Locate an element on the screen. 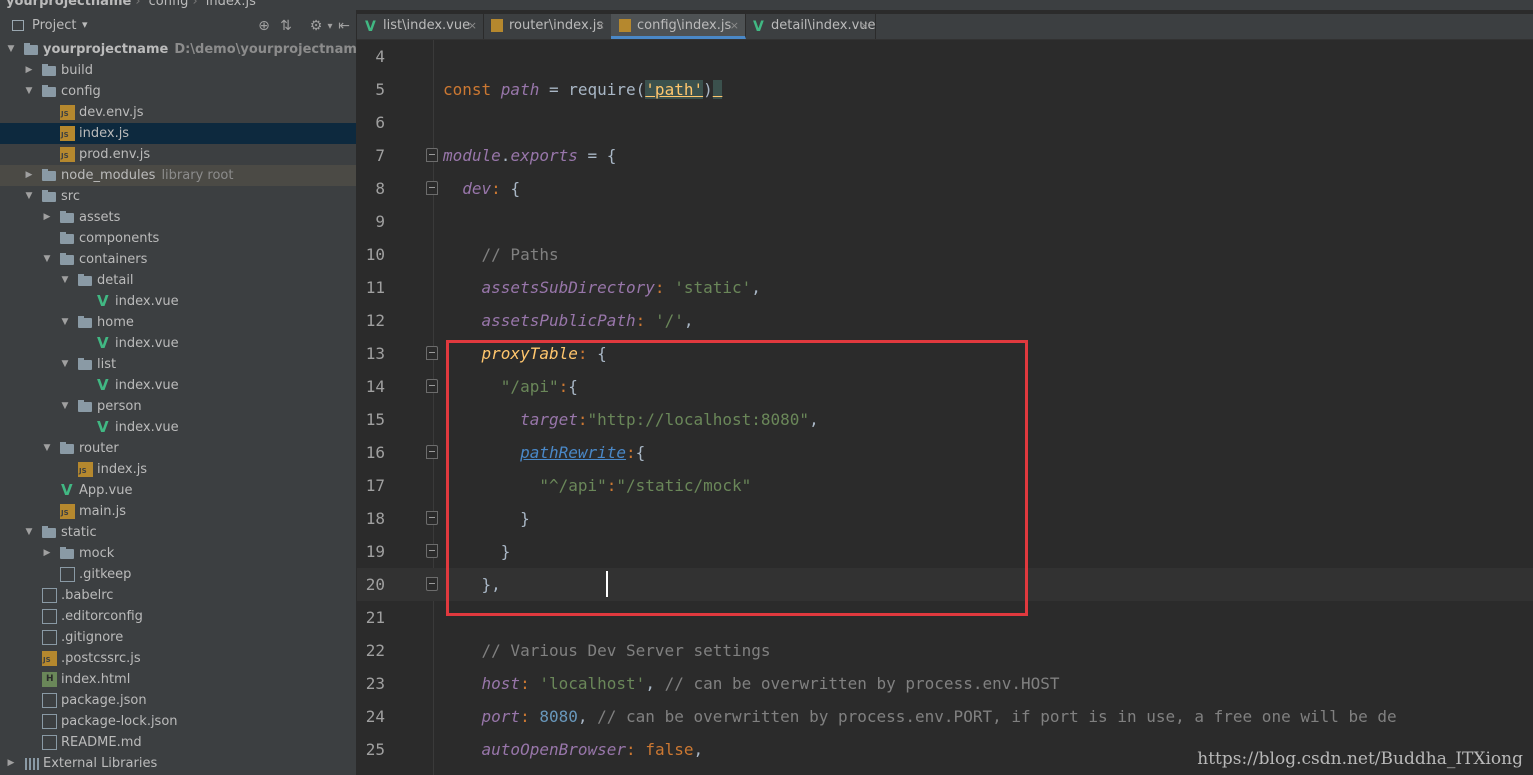 This screenshot has height=775, width=1533. tree-folder-row: ▶ mock is located at coordinates (178, 553).